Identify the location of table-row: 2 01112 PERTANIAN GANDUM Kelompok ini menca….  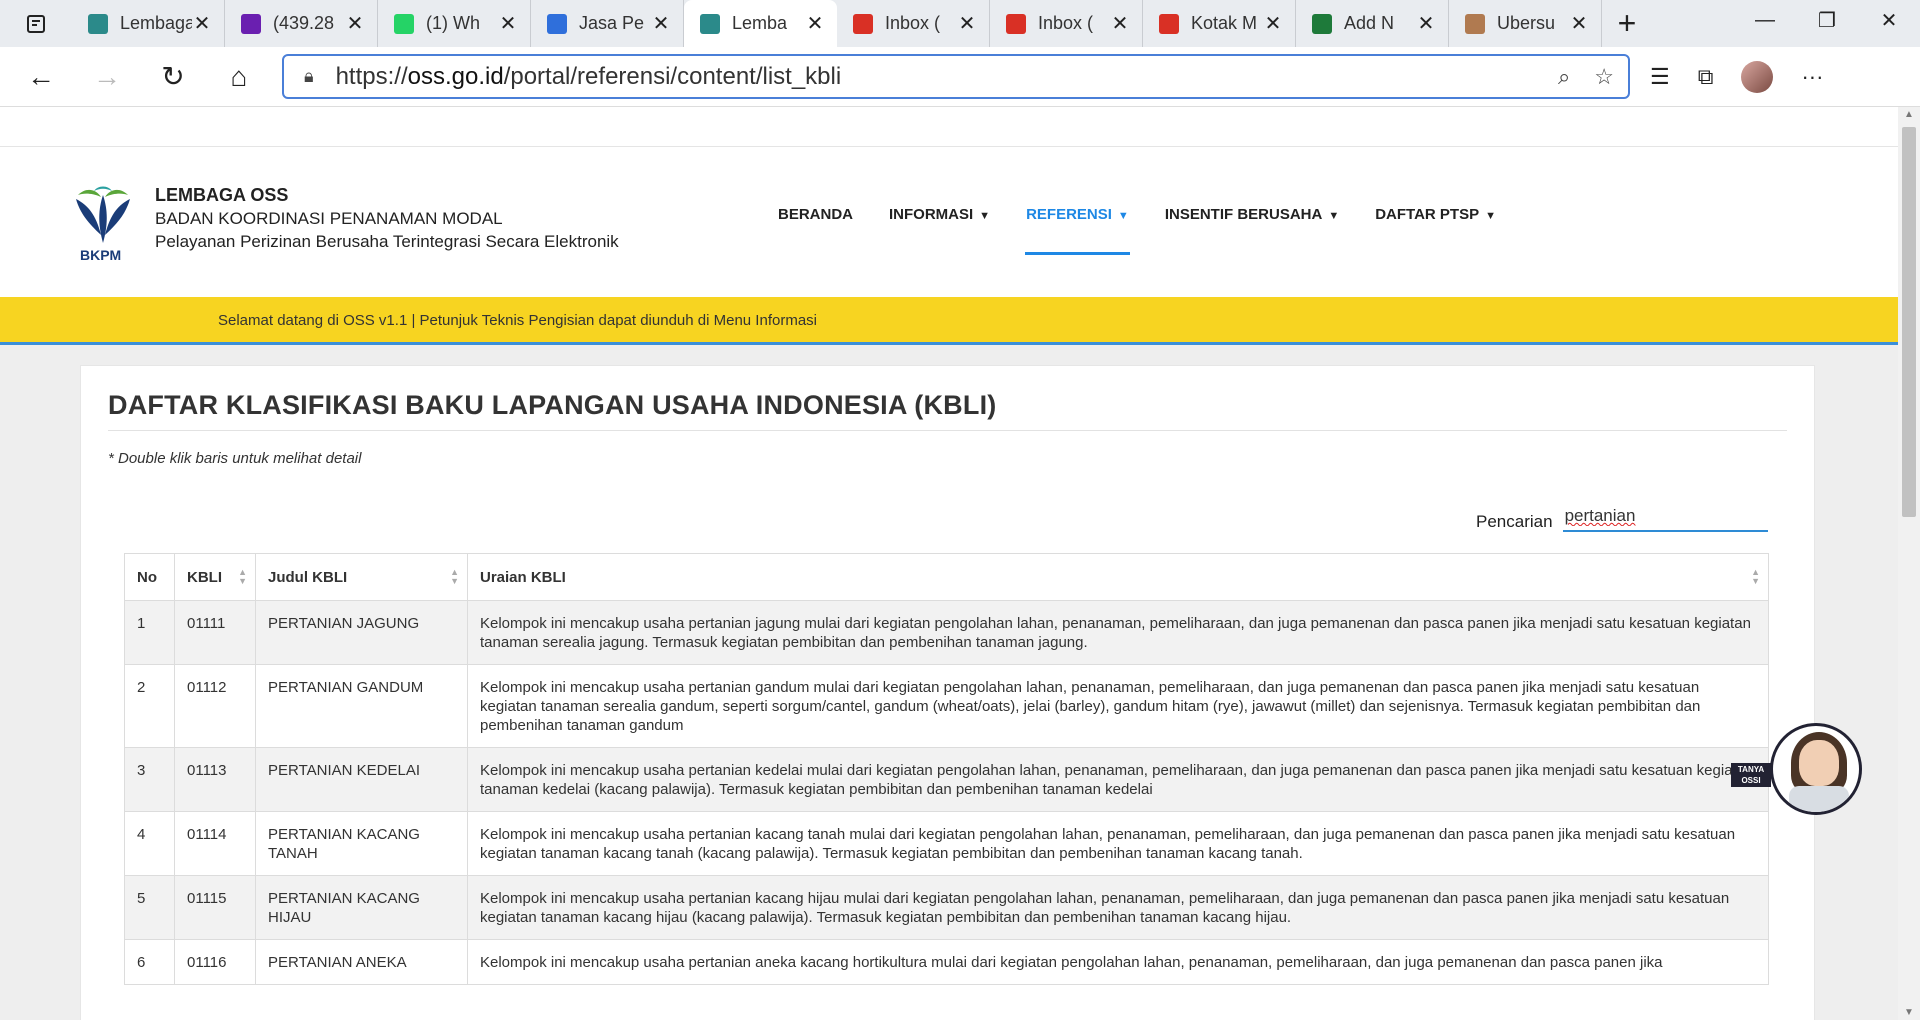
(946, 706).